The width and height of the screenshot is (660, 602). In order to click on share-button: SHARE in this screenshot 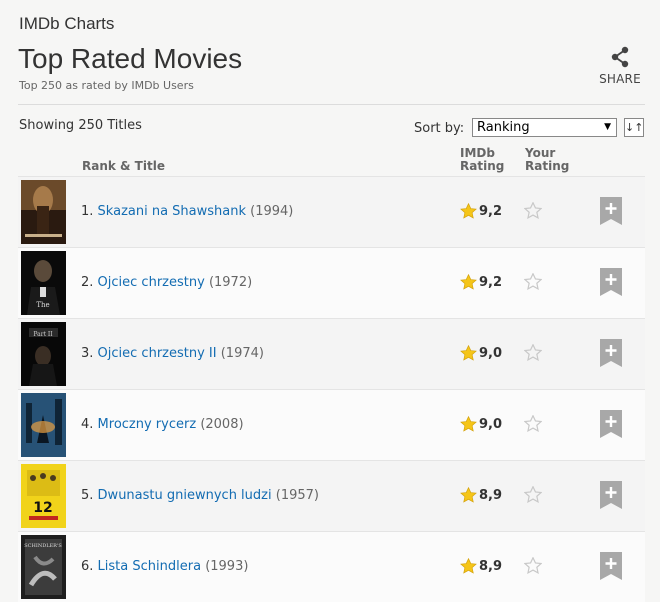, I will do `click(620, 66)`.